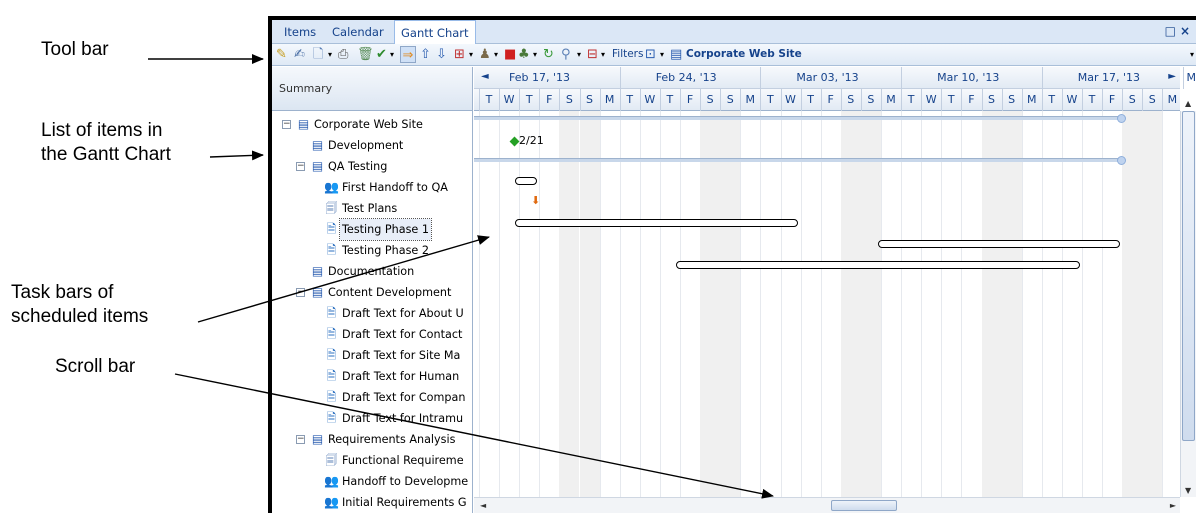  Describe the element at coordinates (798, 118) in the screenshot. I see `summary-bar-corporate-web-site` at that location.